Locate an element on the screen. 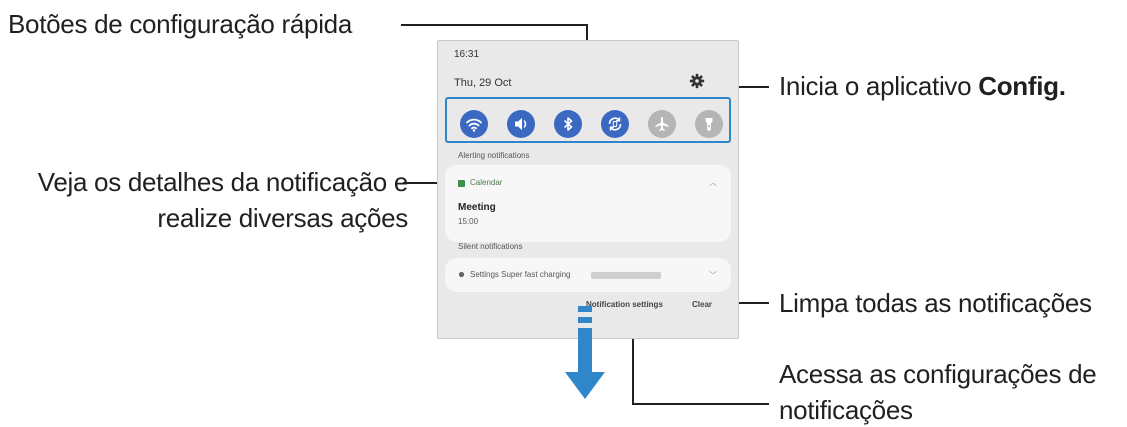 This screenshot has height=427, width=1127. notification-settings-callout-line1: Acessa as configurações de is located at coordinates (938, 374).